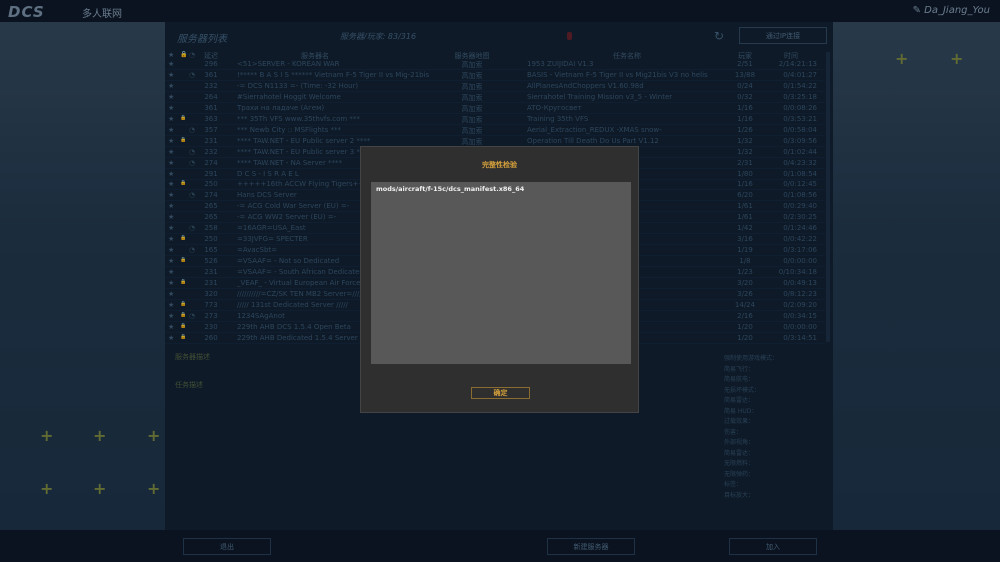 This screenshot has width=1000, height=562. Describe the element at coordinates (500, 393) in the screenshot. I see `ok-button: 确定` at that location.